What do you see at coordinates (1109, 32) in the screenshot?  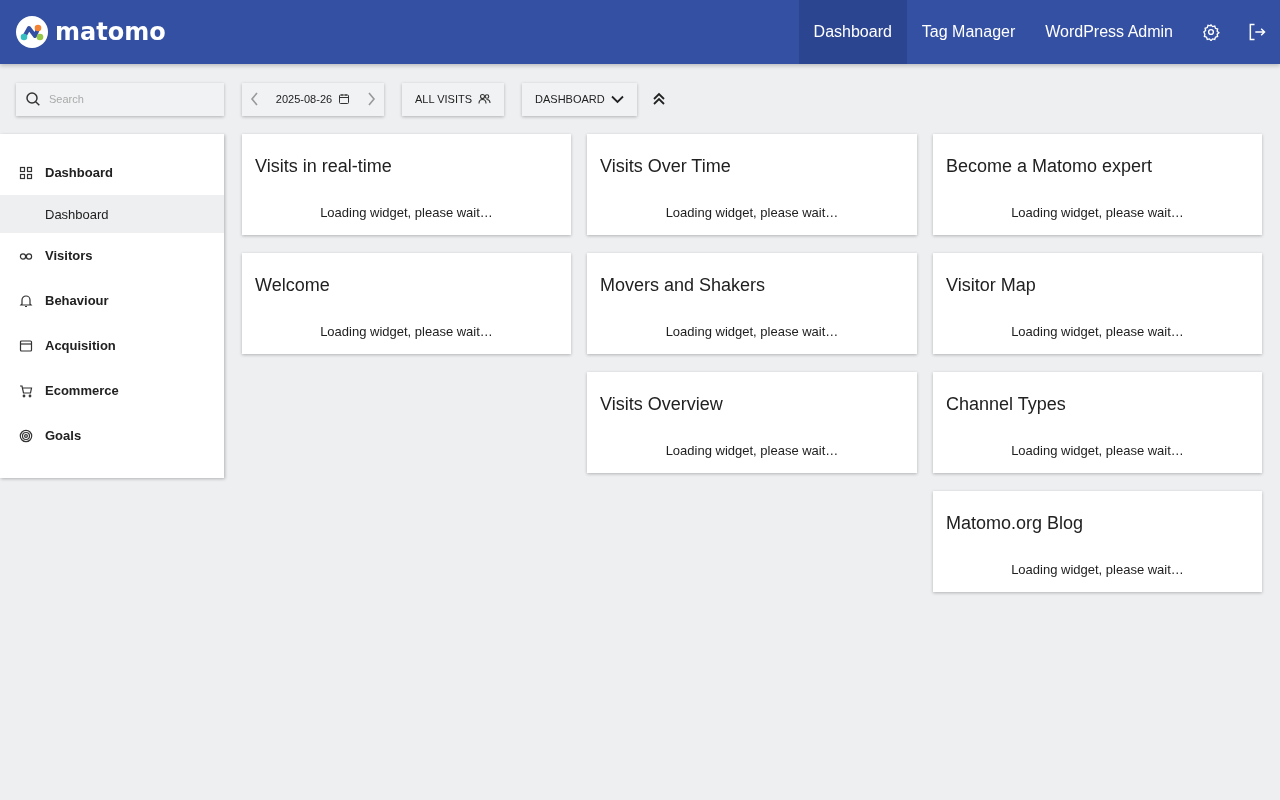 I see `nav-link: WordPress Admin` at bounding box center [1109, 32].